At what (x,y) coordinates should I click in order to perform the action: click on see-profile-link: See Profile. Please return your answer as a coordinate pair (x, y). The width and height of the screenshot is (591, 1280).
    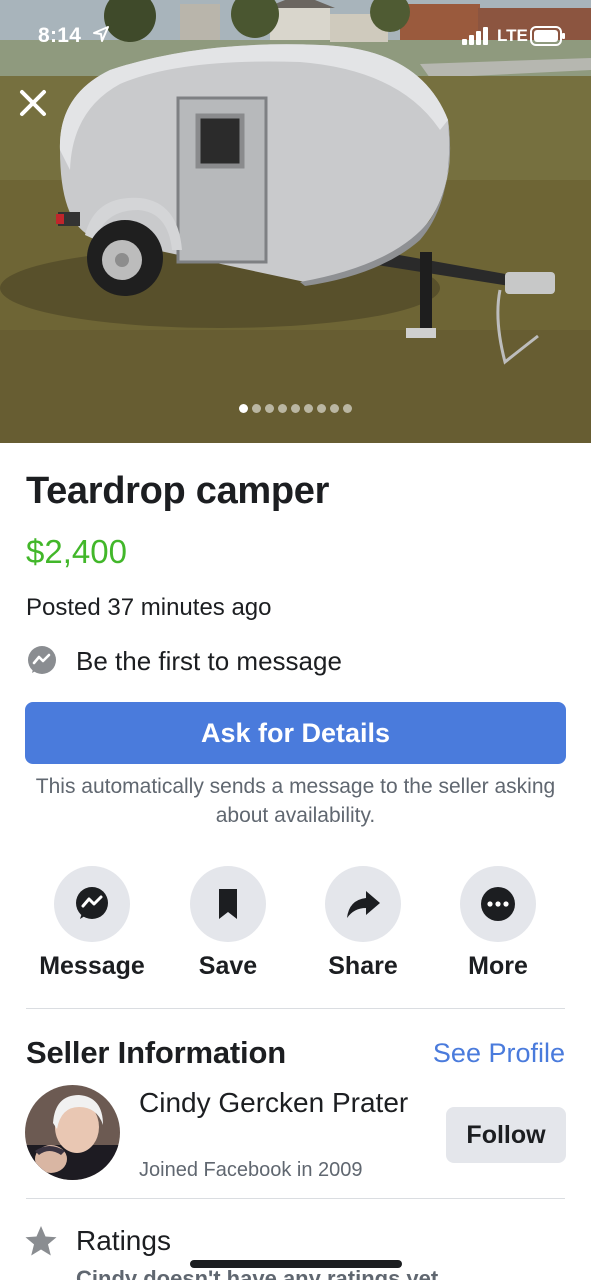
    Looking at the image, I should click on (499, 1053).